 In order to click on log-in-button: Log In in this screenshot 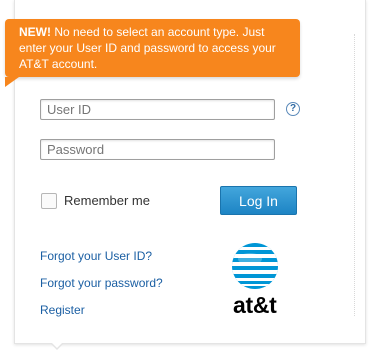, I will do `click(258, 200)`.